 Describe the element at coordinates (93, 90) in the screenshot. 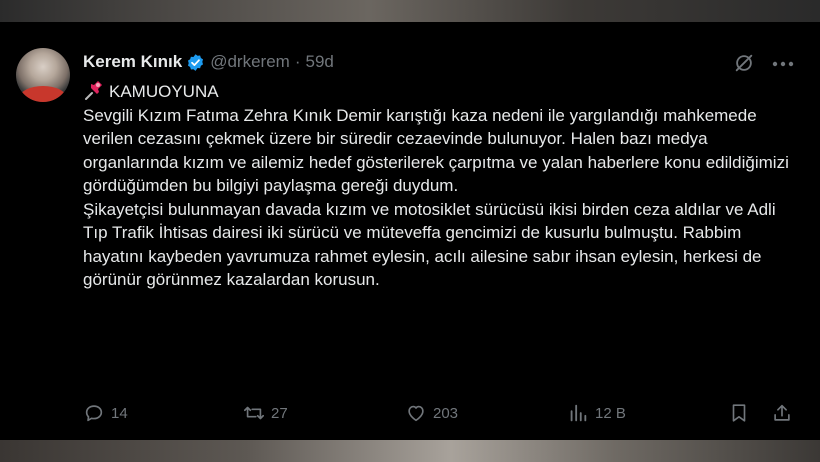

I see `pushpin-icon` at that location.